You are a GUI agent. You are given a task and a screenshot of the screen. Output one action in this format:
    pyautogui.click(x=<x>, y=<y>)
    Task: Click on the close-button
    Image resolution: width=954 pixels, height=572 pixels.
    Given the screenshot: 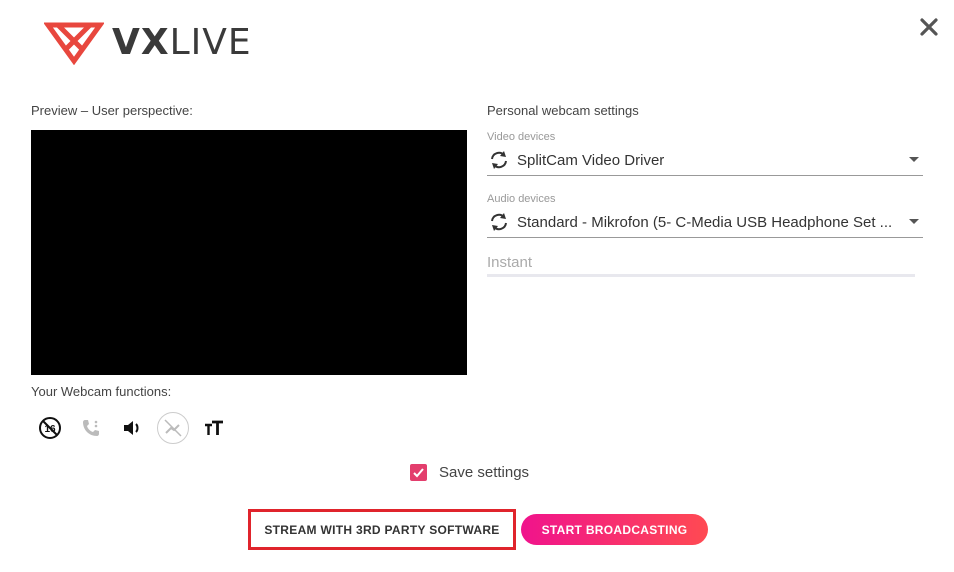 What is the action you would take?
    pyautogui.click(x=929, y=27)
    